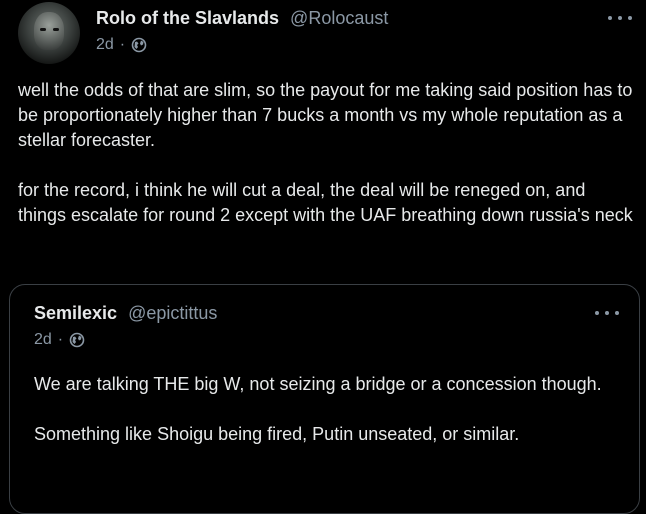 The image size is (646, 514). Describe the element at coordinates (187, 18) in the screenshot. I see `display-name: Rolo of the Slavlands` at that location.